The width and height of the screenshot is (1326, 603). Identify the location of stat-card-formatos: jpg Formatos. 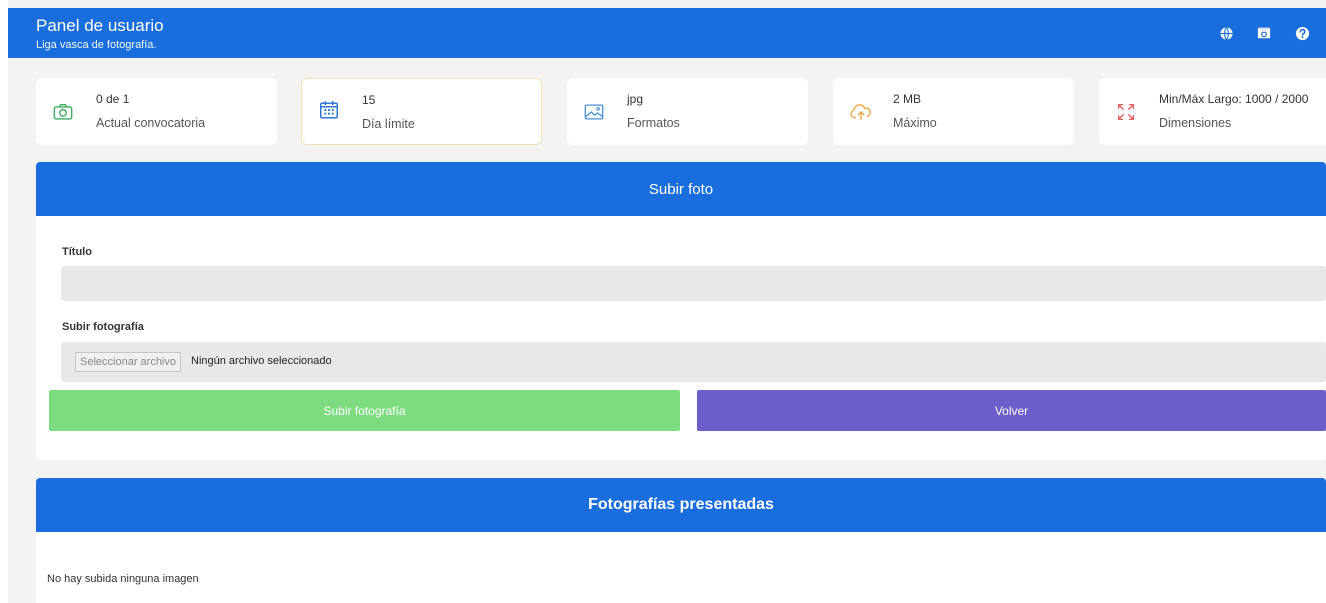
(687, 111).